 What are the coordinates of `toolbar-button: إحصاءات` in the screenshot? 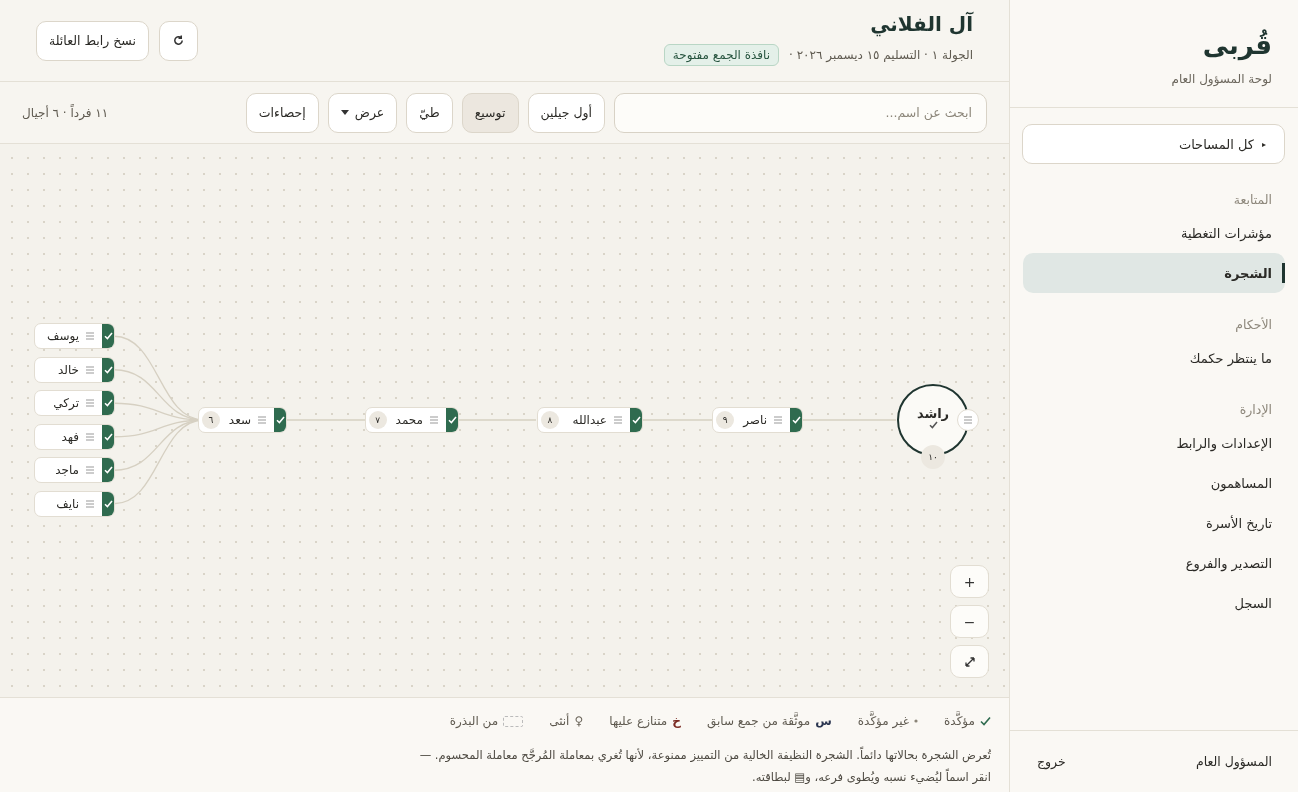 It's located at (282, 112).